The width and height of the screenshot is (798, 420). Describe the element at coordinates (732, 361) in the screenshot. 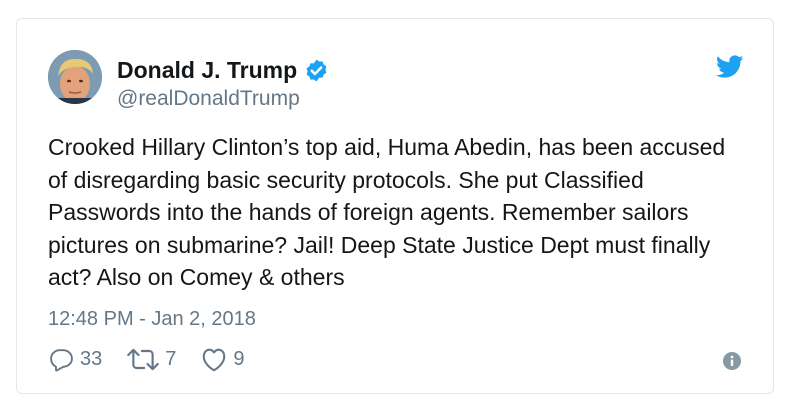

I see `info-icon` at that location.